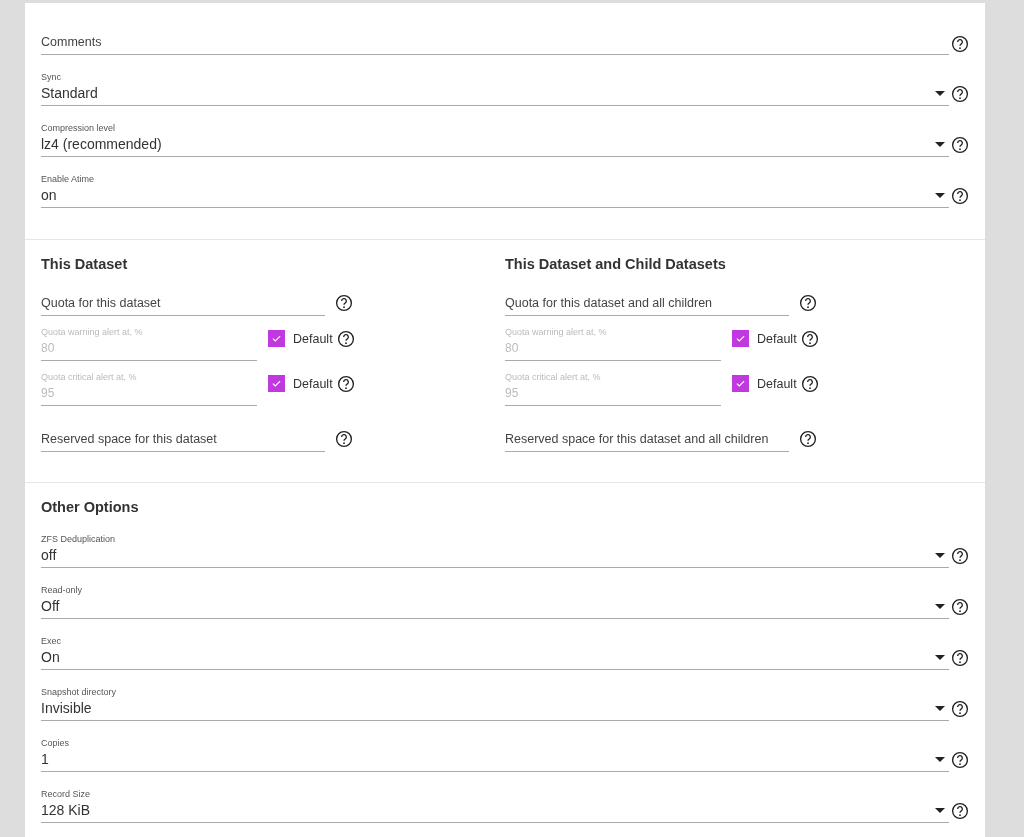 Image resolution: width=1024 pixels, height=837 pixels. Describe the element at coordinates (495, 139) in the screenshot. I see `select-field: Compression level lz4 (recommended)` at that location.